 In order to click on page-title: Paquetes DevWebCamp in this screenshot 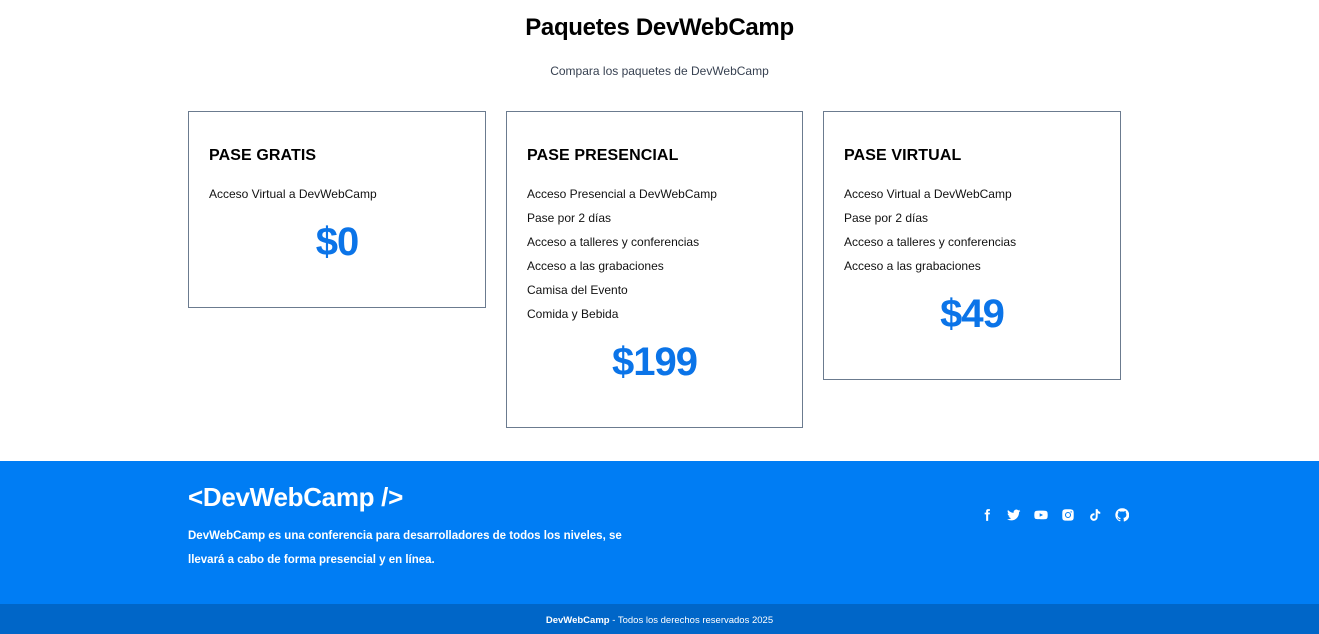, I will do `click(659, 27)`.